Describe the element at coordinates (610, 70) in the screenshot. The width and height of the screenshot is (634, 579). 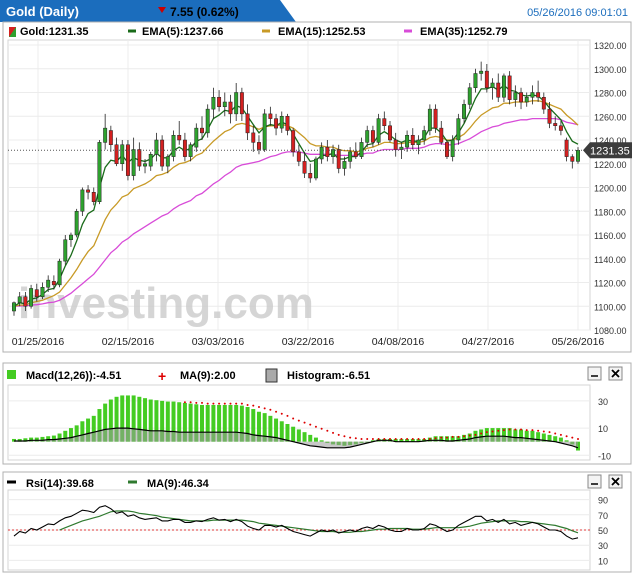
I see `price-y-tick: 1300.00` at that location.